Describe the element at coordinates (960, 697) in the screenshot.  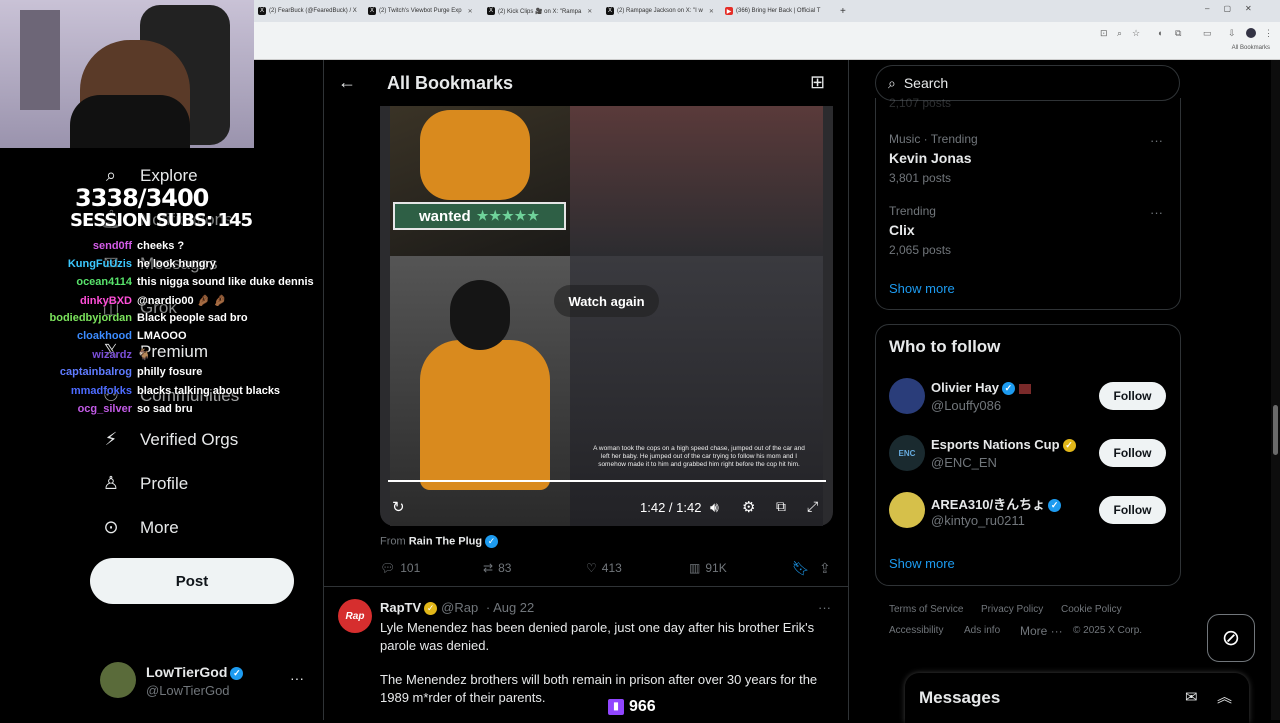
I see `messages-dock-title: Messages` at that location.